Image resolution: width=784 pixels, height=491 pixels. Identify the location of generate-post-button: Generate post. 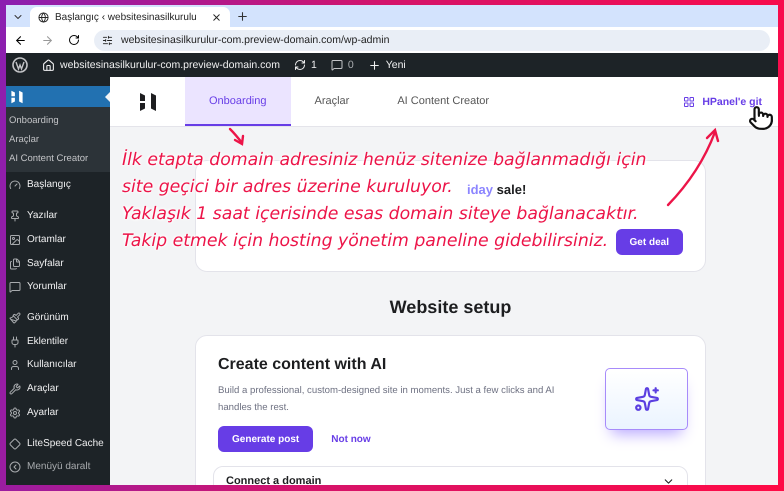
(266, 439).